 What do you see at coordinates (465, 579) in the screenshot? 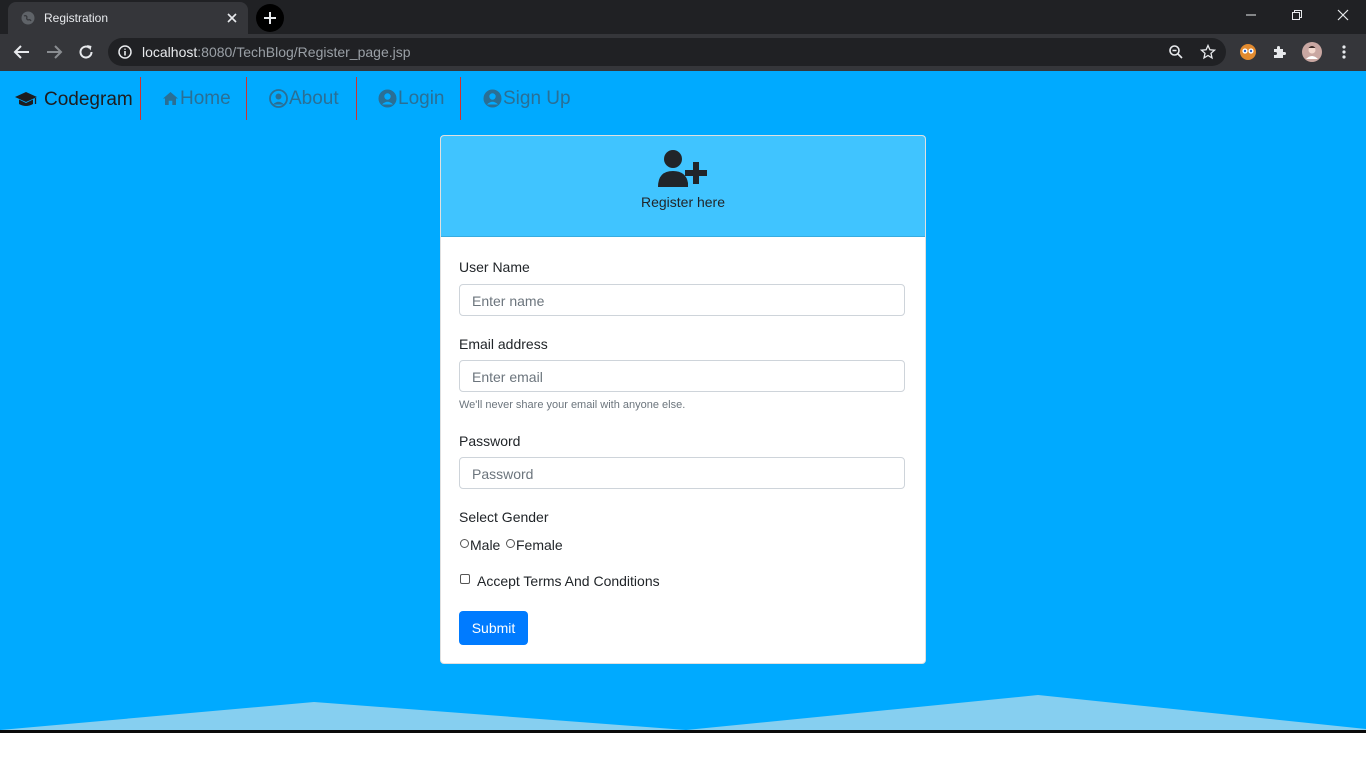
I see `terms-checkbox` at bounding box center [465, 579].